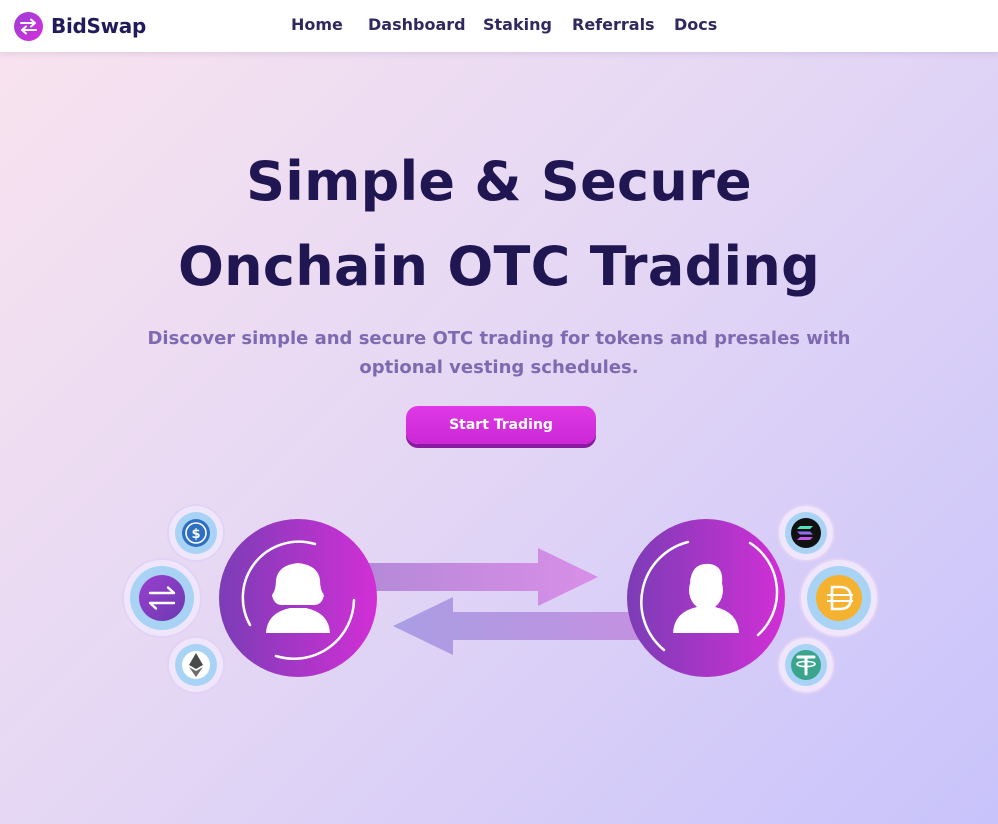  I want to click on exchange-arrow-left-icon, so click(516, 626).